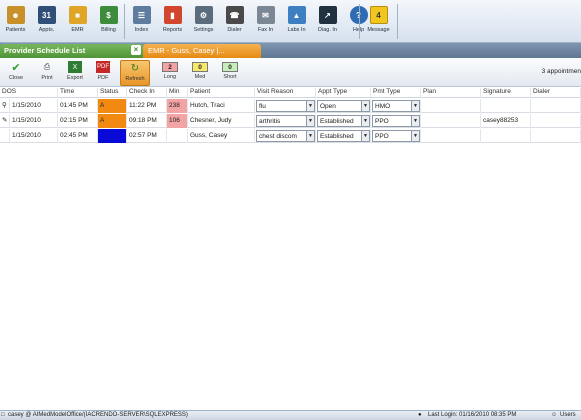 The width and height of the screenshot is (581, 420). I want to click on toolbar-emr-button: ■ EMR, so click(77, 21).